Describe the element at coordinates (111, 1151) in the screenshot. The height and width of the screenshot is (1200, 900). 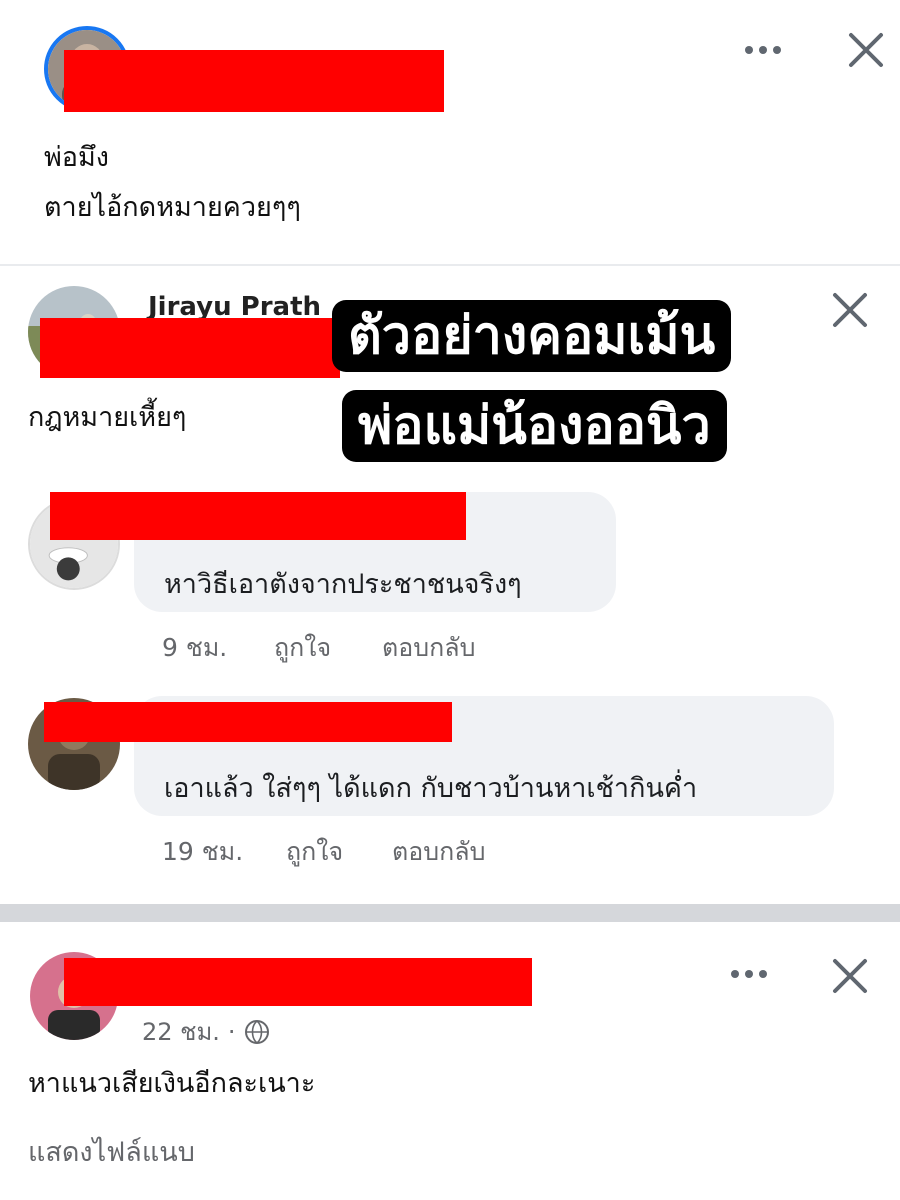
I see `show-attachment-link: แสดงไฟล์แนบ` at that location.